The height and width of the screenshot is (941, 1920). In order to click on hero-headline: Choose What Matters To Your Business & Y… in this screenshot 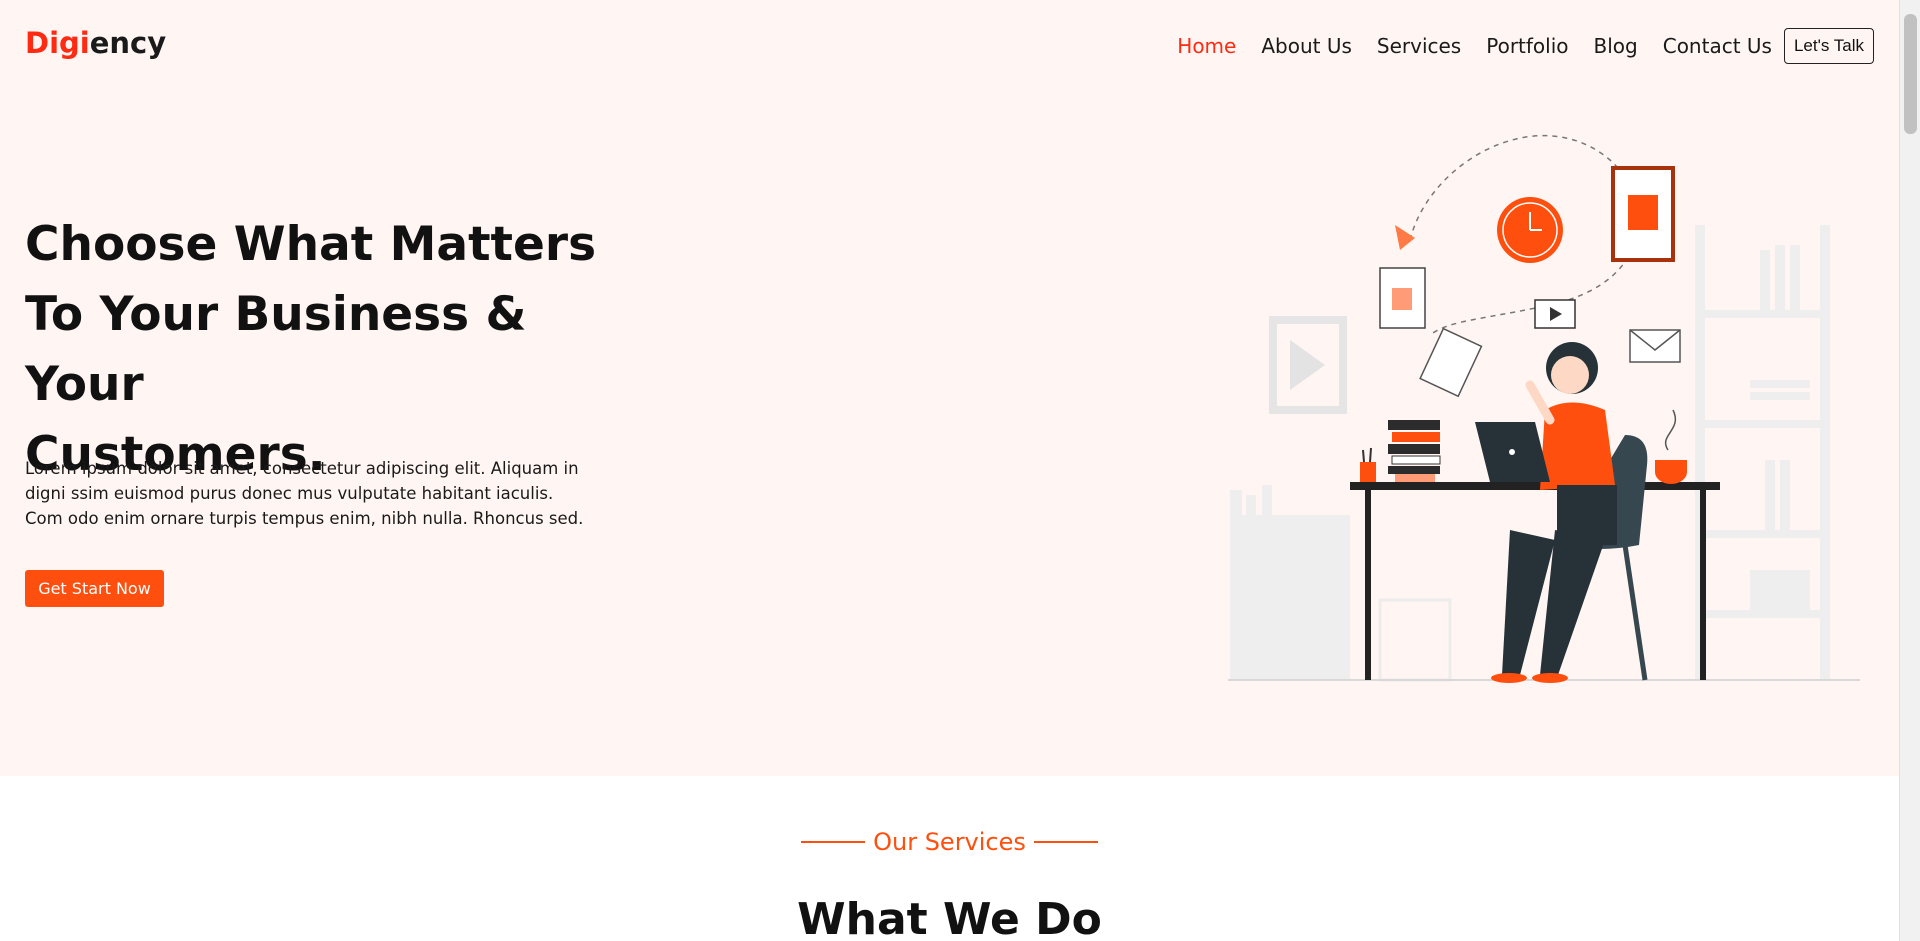, I will do `click(325, 350)`.